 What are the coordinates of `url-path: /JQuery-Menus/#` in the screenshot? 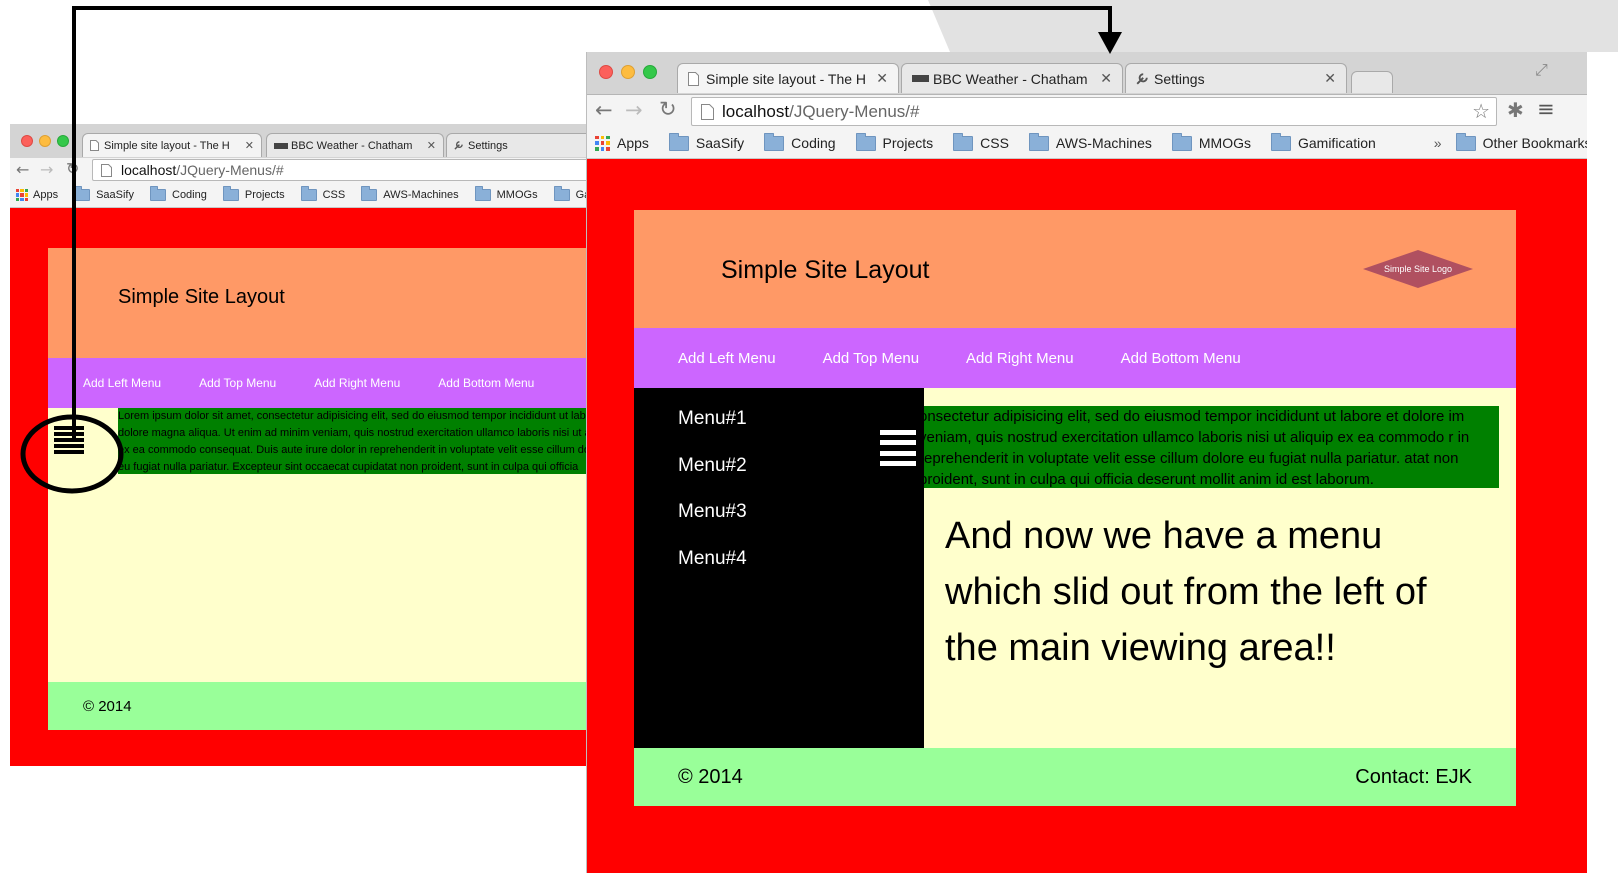 It's located at (854, 111).